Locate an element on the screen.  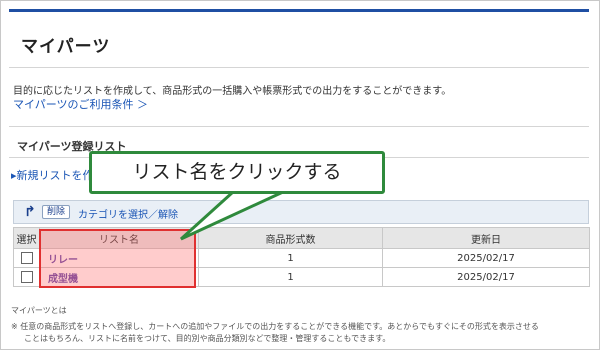
table-row: 成型機 1 2025/02/17 is located at coordinates (301, 277).